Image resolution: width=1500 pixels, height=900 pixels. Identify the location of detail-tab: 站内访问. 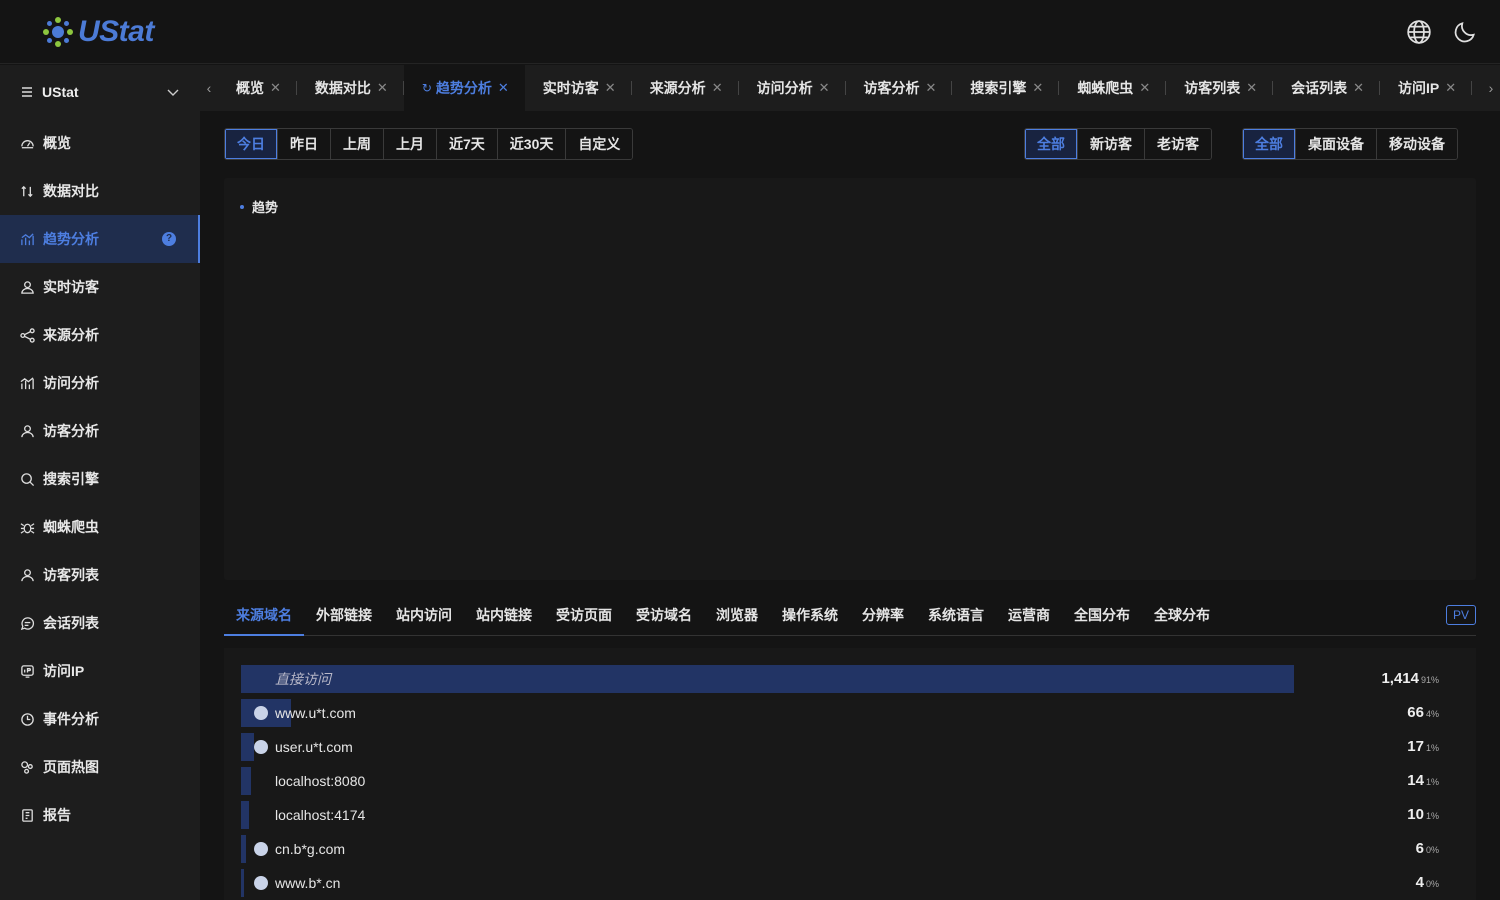
(424, 616).